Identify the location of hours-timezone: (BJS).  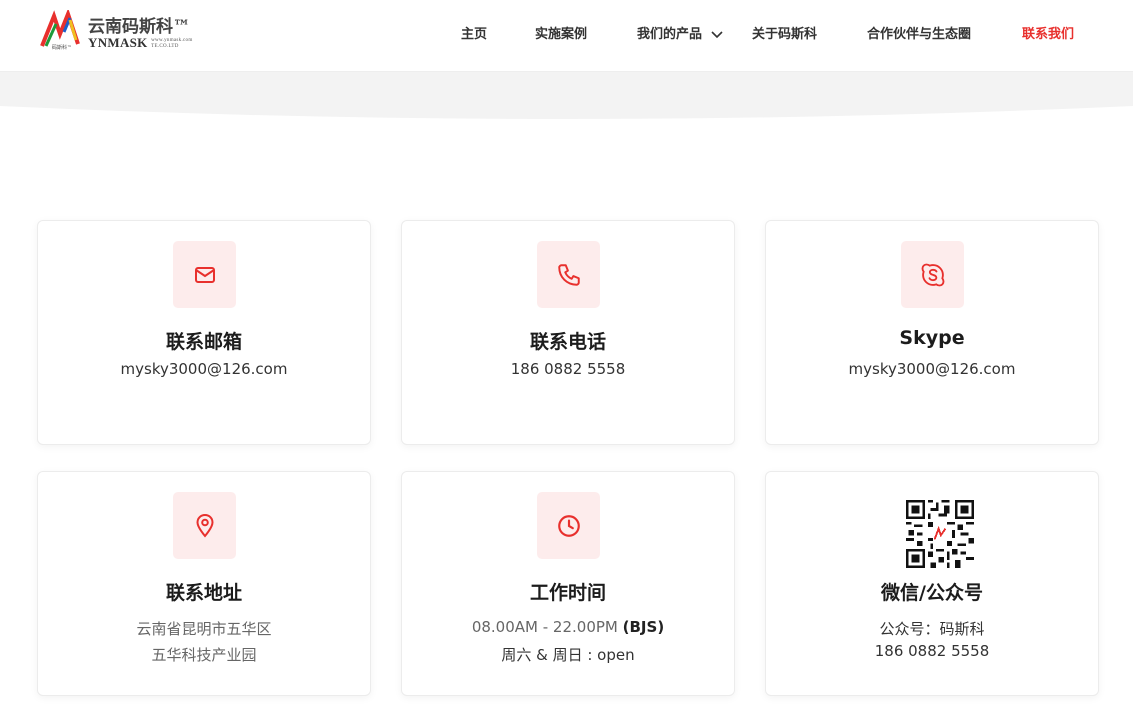
(643, 627).